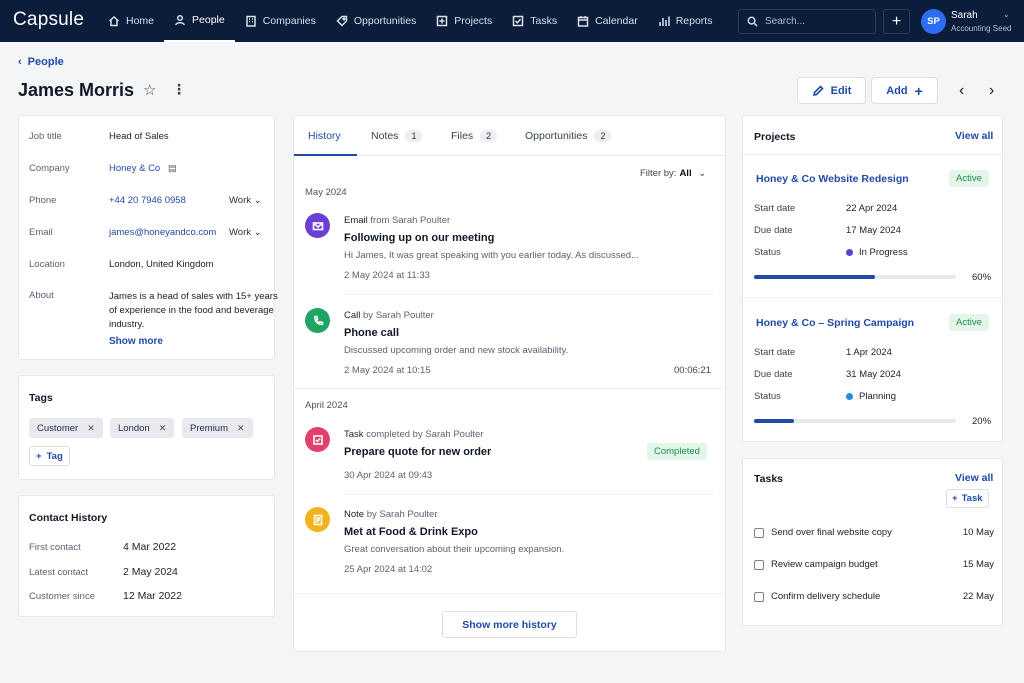  I want to click on latest-contact-value: 2 May 2024, so click(150, 572).